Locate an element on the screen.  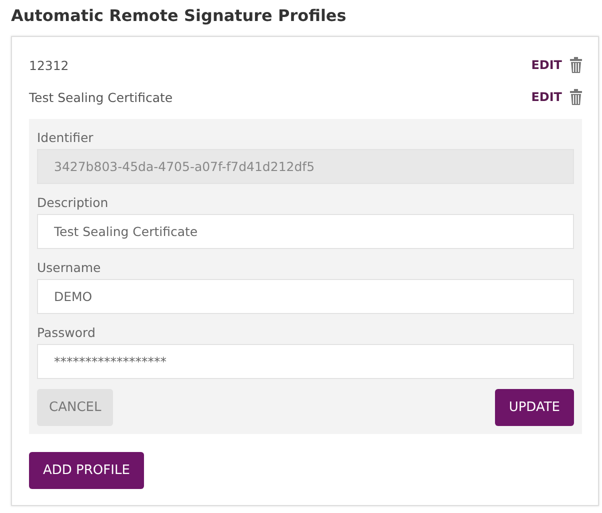
update-button: UPDATE is located at coordinates (534, 407).